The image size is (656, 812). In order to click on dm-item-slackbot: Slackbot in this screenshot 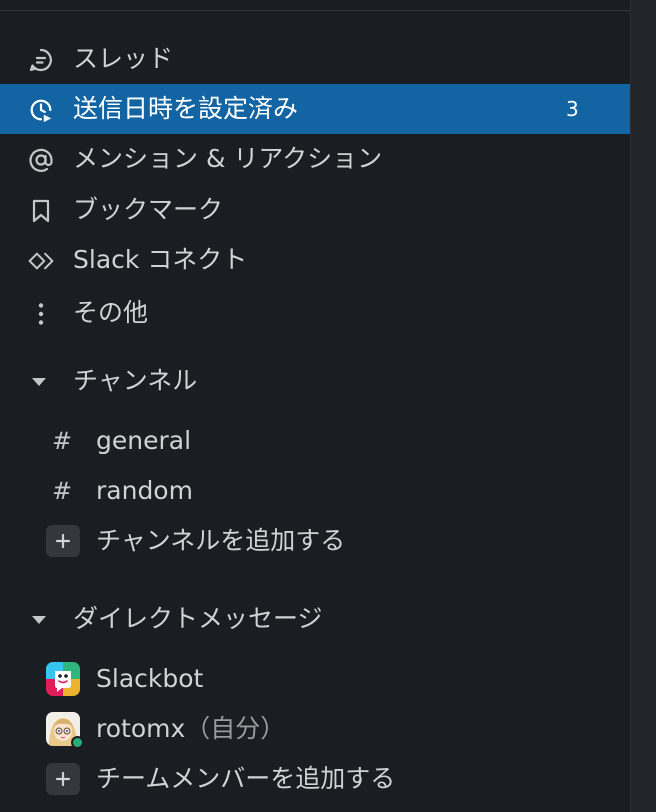, I will do `click(315, 679)`.